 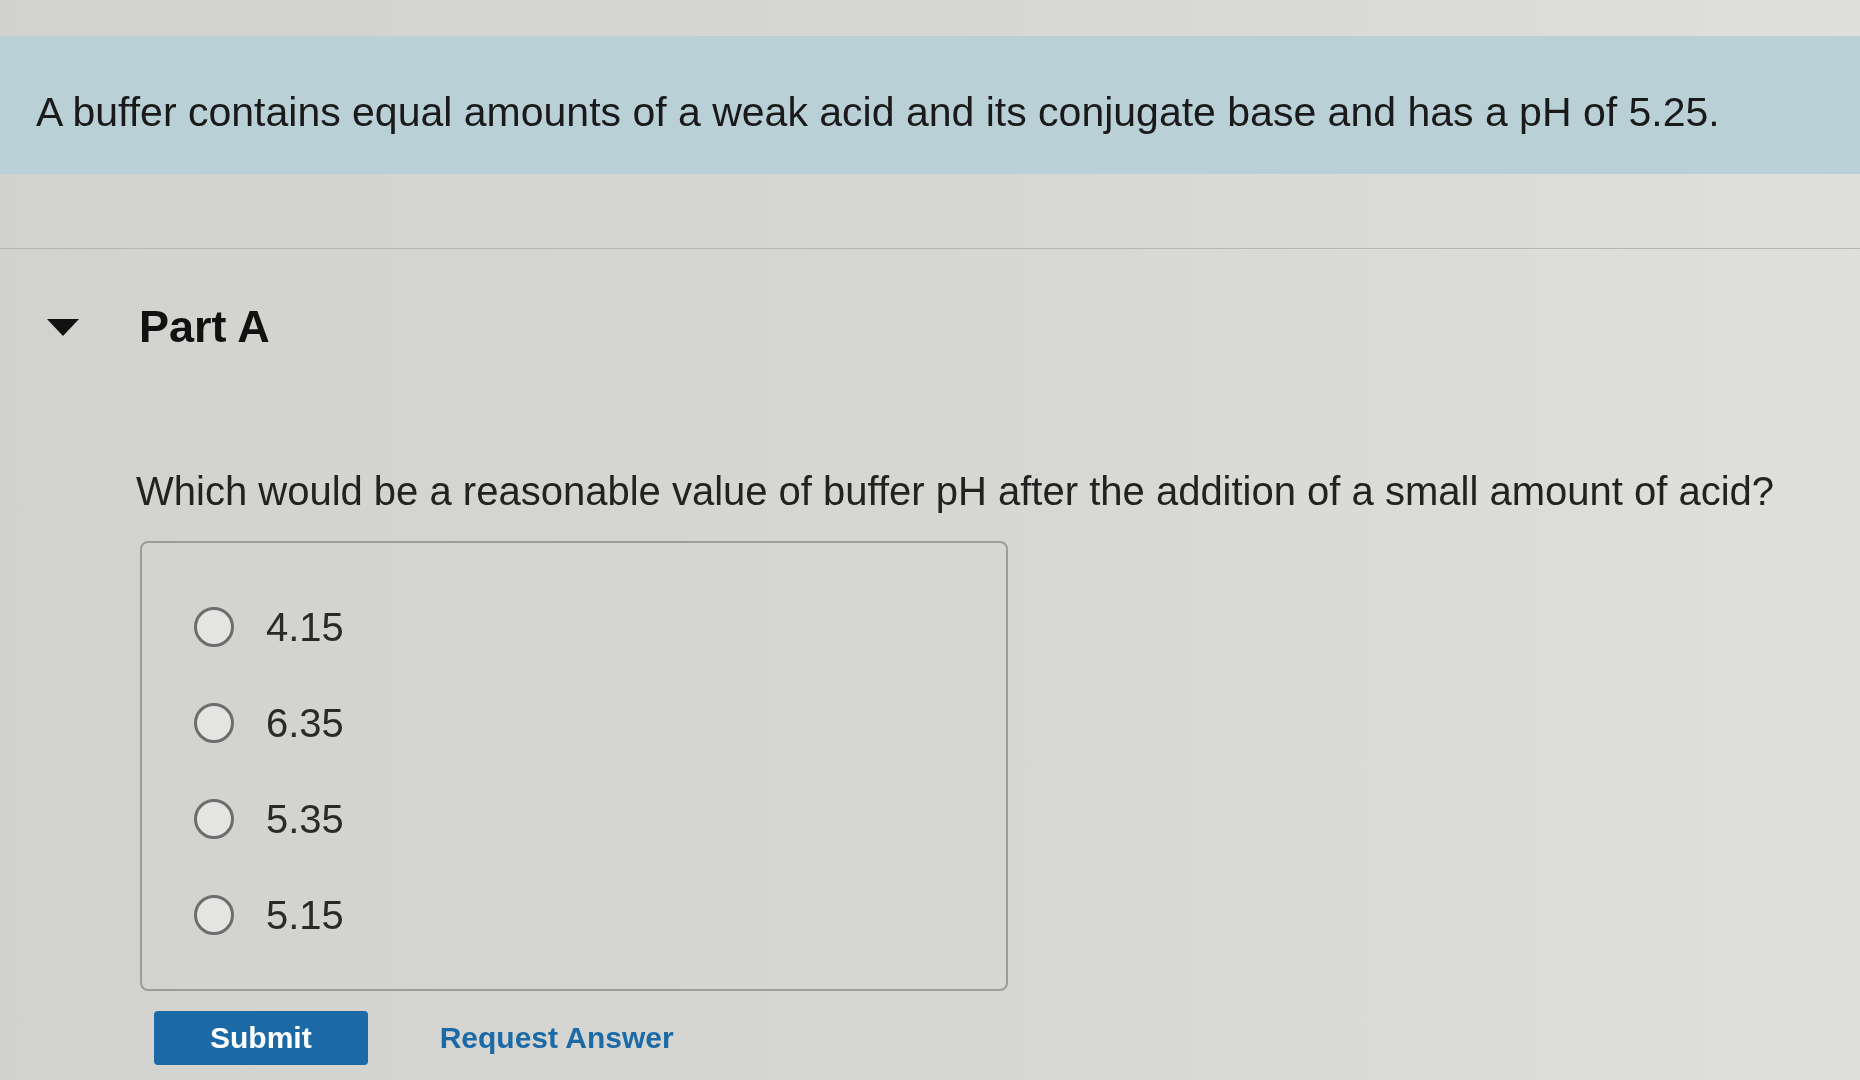 What do you see at coordinates (956, 491) in the screenshot?
I see `question-text: Which would be a reasonable value of buffer pH after the addition of a small amount of acid?` at bounding box center [956, 491].